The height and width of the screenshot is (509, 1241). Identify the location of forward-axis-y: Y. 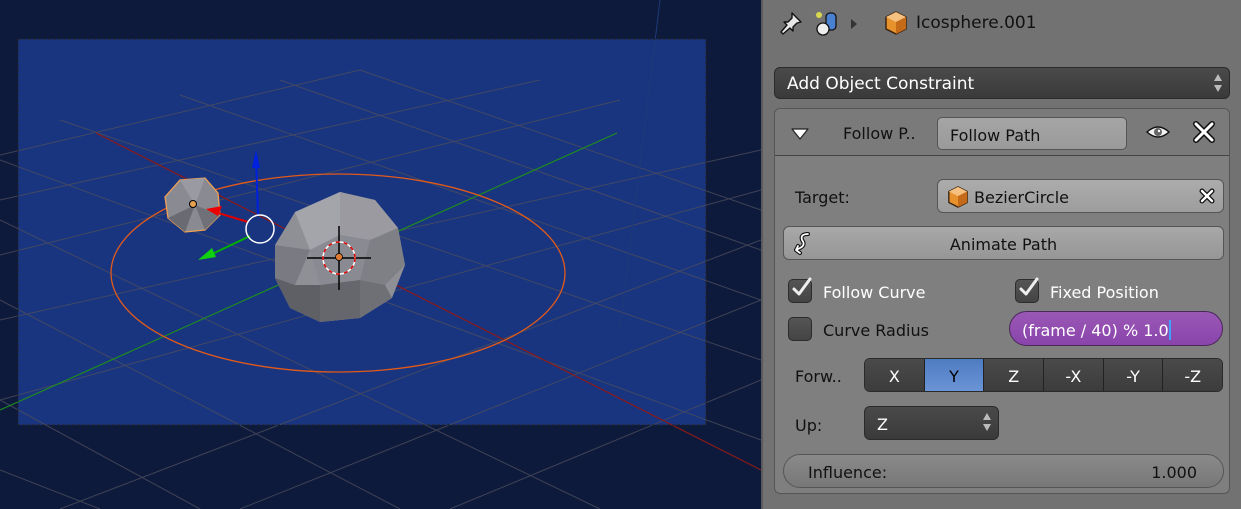
(954, 375).